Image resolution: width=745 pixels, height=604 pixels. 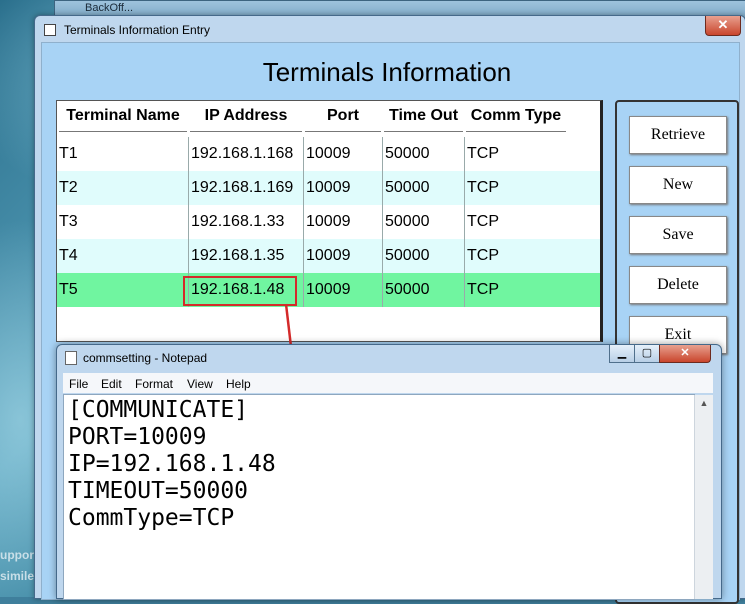 I want to click on window-title: Terminals Information Entry, so click(x=137, y=30).